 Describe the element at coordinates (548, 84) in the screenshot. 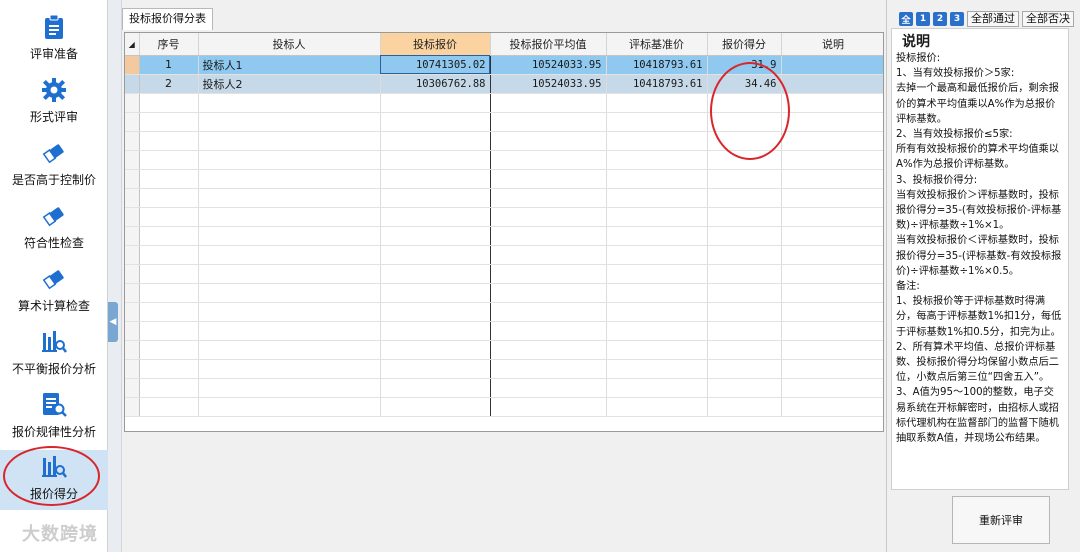

I see `cell-avg: 10524033.95` at that location.